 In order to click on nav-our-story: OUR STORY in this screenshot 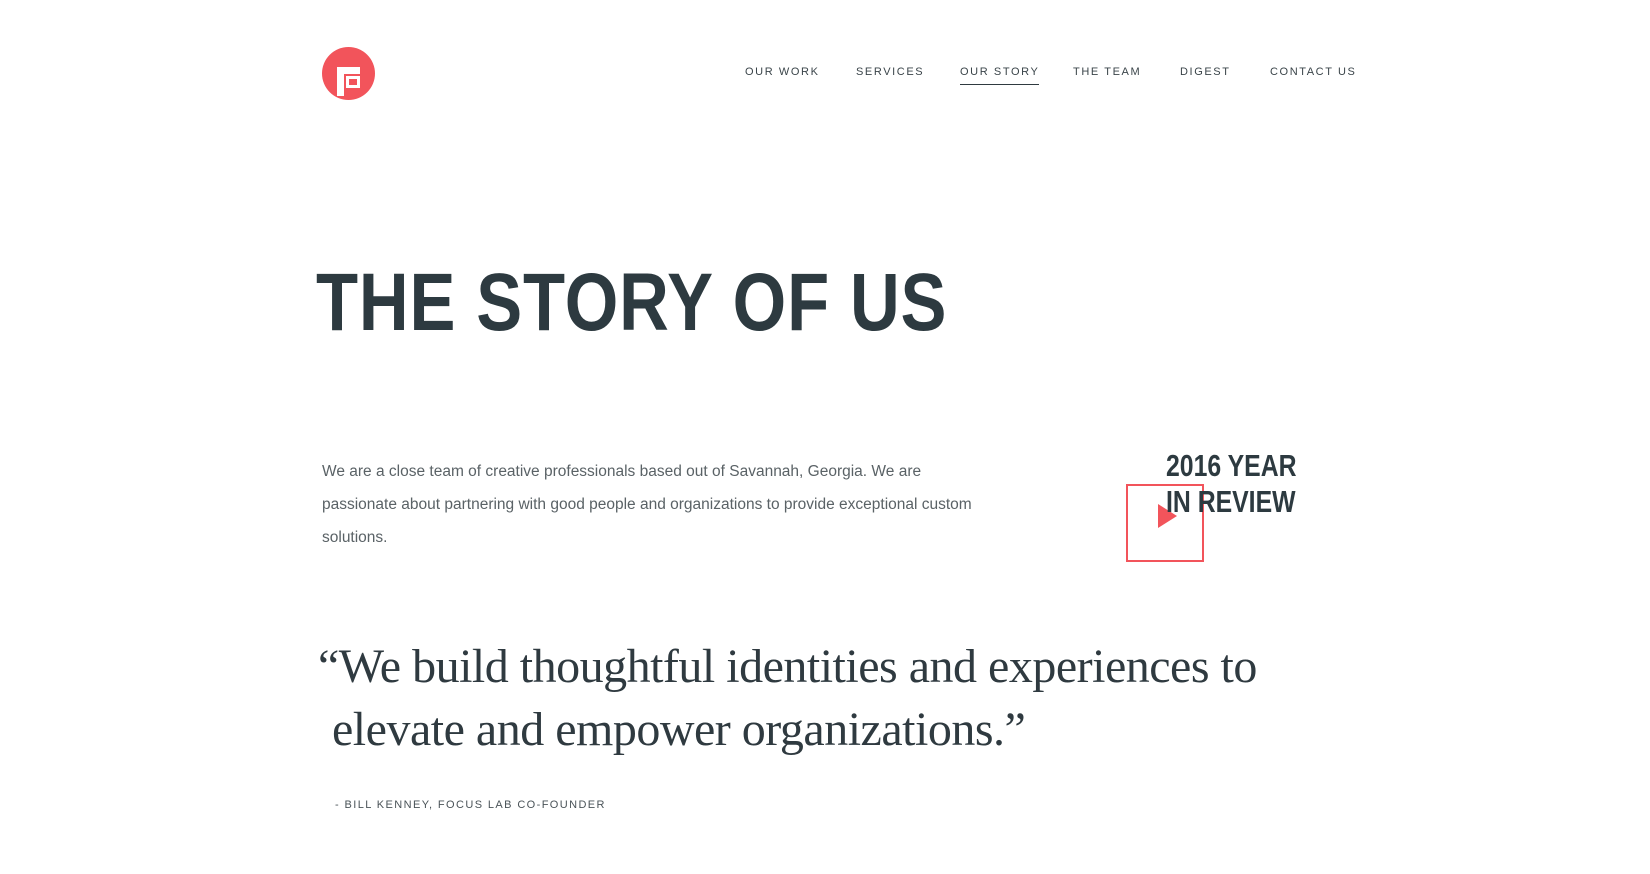, I will do `click(1000, 75)`.